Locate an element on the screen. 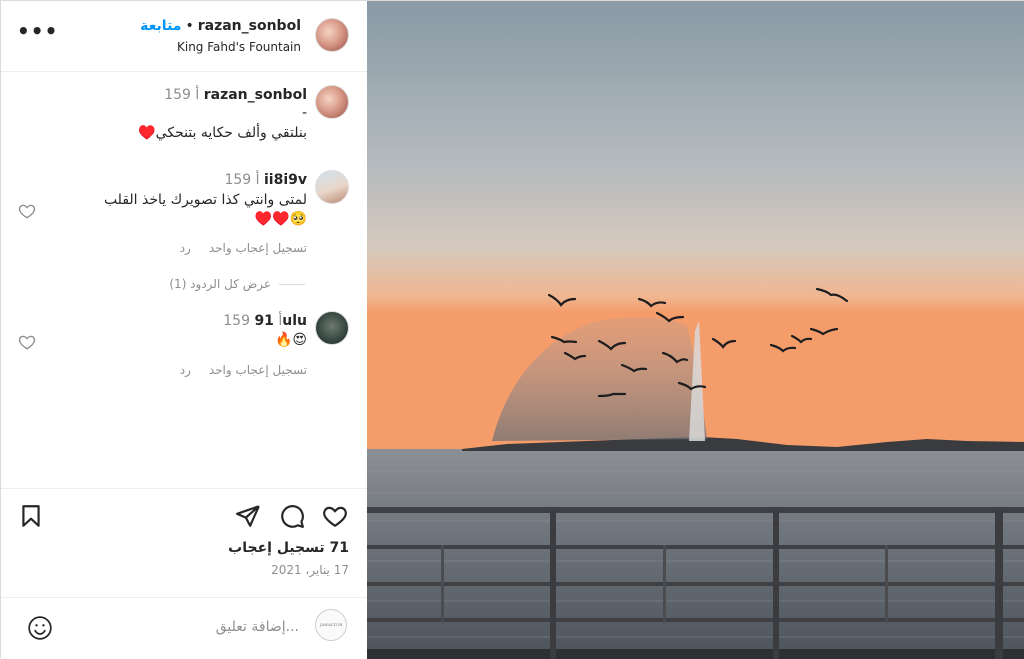 The height and width of the screenshot is (659, 1024). viewer-avatar: JAWALTUB is located at coordinates (331, 625).